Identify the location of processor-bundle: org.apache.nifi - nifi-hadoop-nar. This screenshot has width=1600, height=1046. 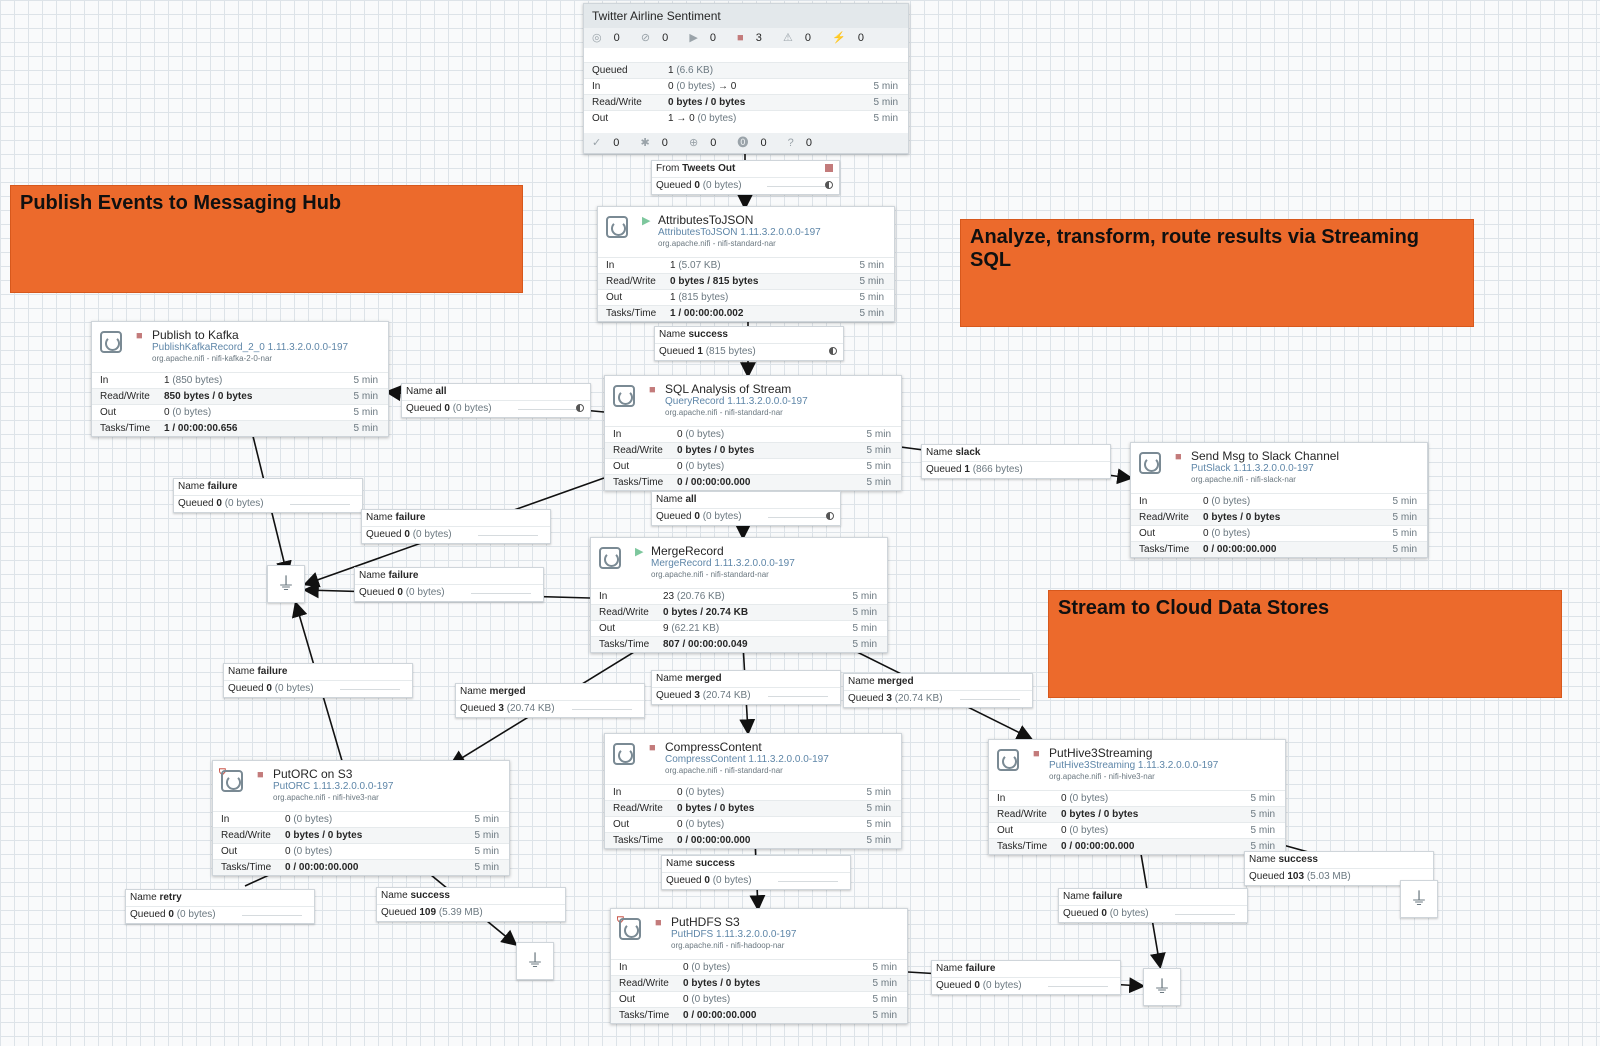
(728, 945).